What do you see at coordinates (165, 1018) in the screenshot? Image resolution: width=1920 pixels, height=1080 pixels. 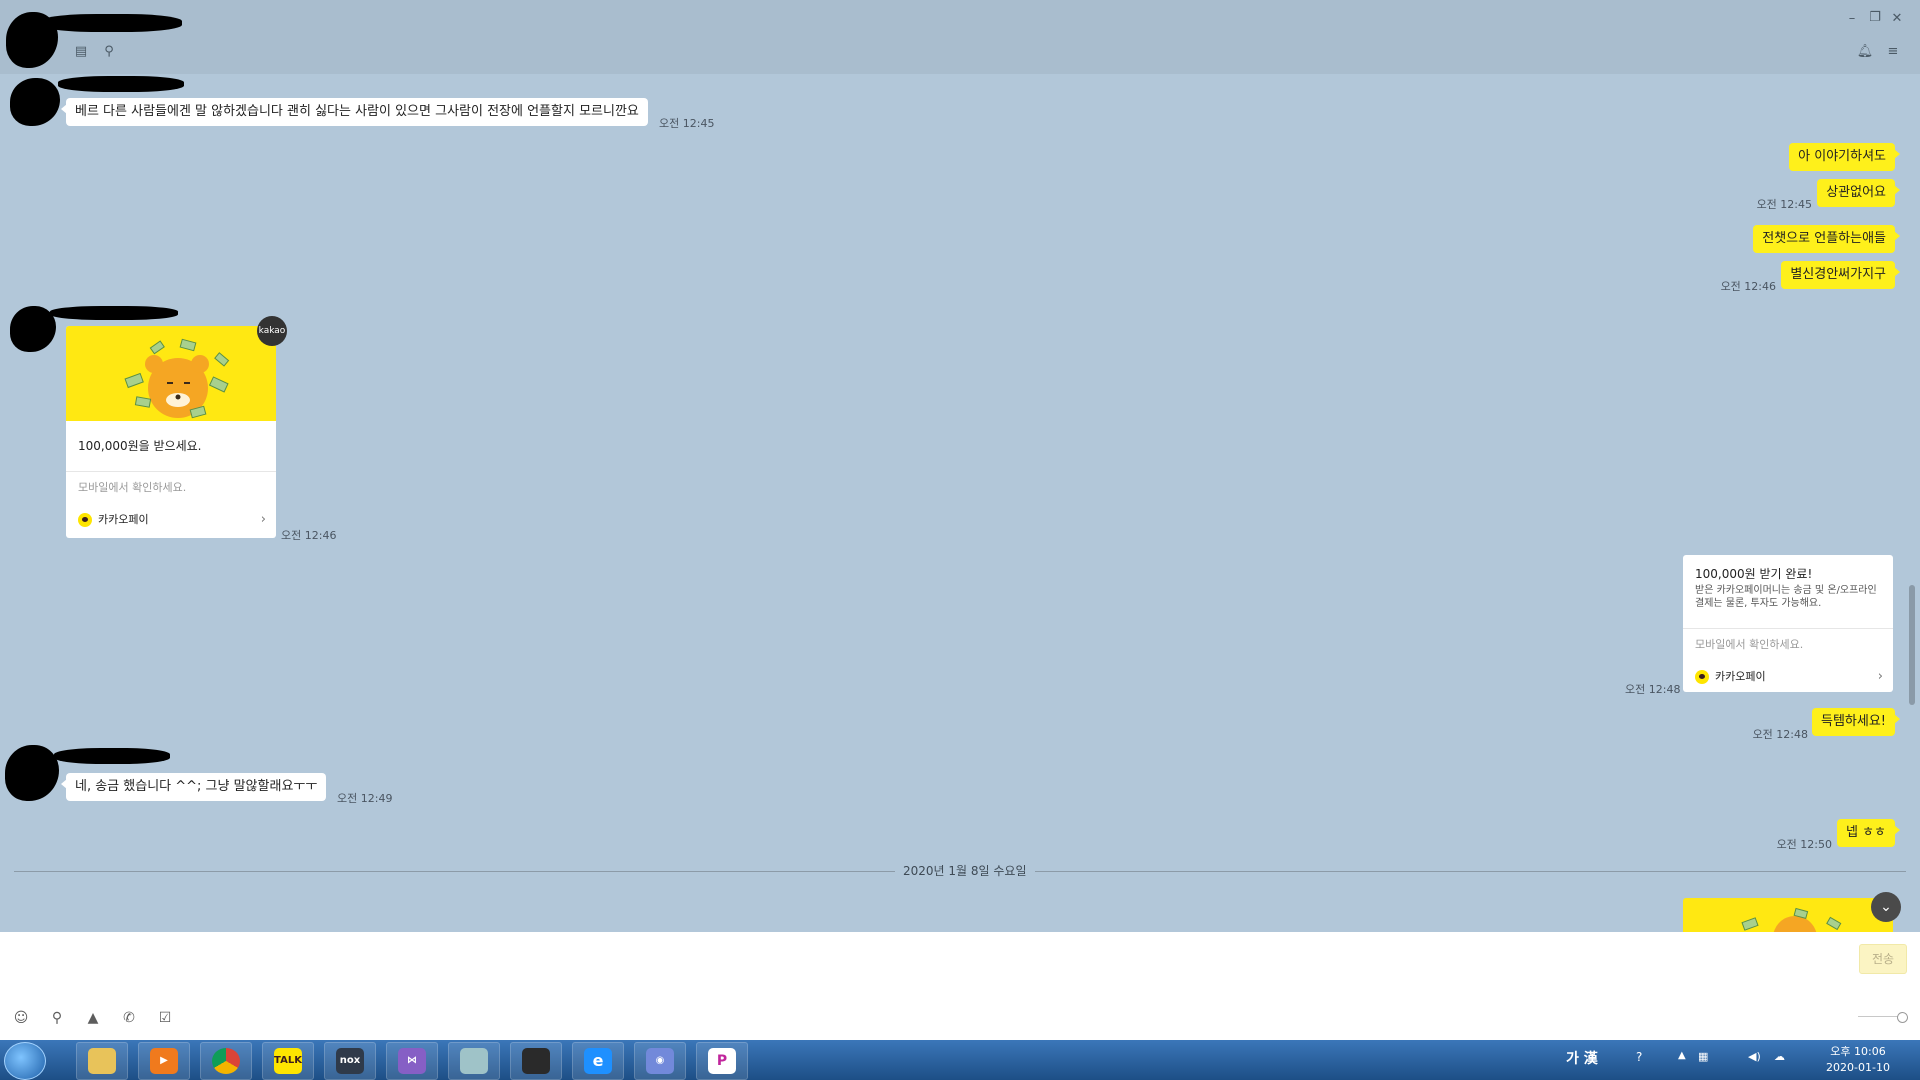 I see `schedule-icon: ☑` at bounding box center [165, 1018].